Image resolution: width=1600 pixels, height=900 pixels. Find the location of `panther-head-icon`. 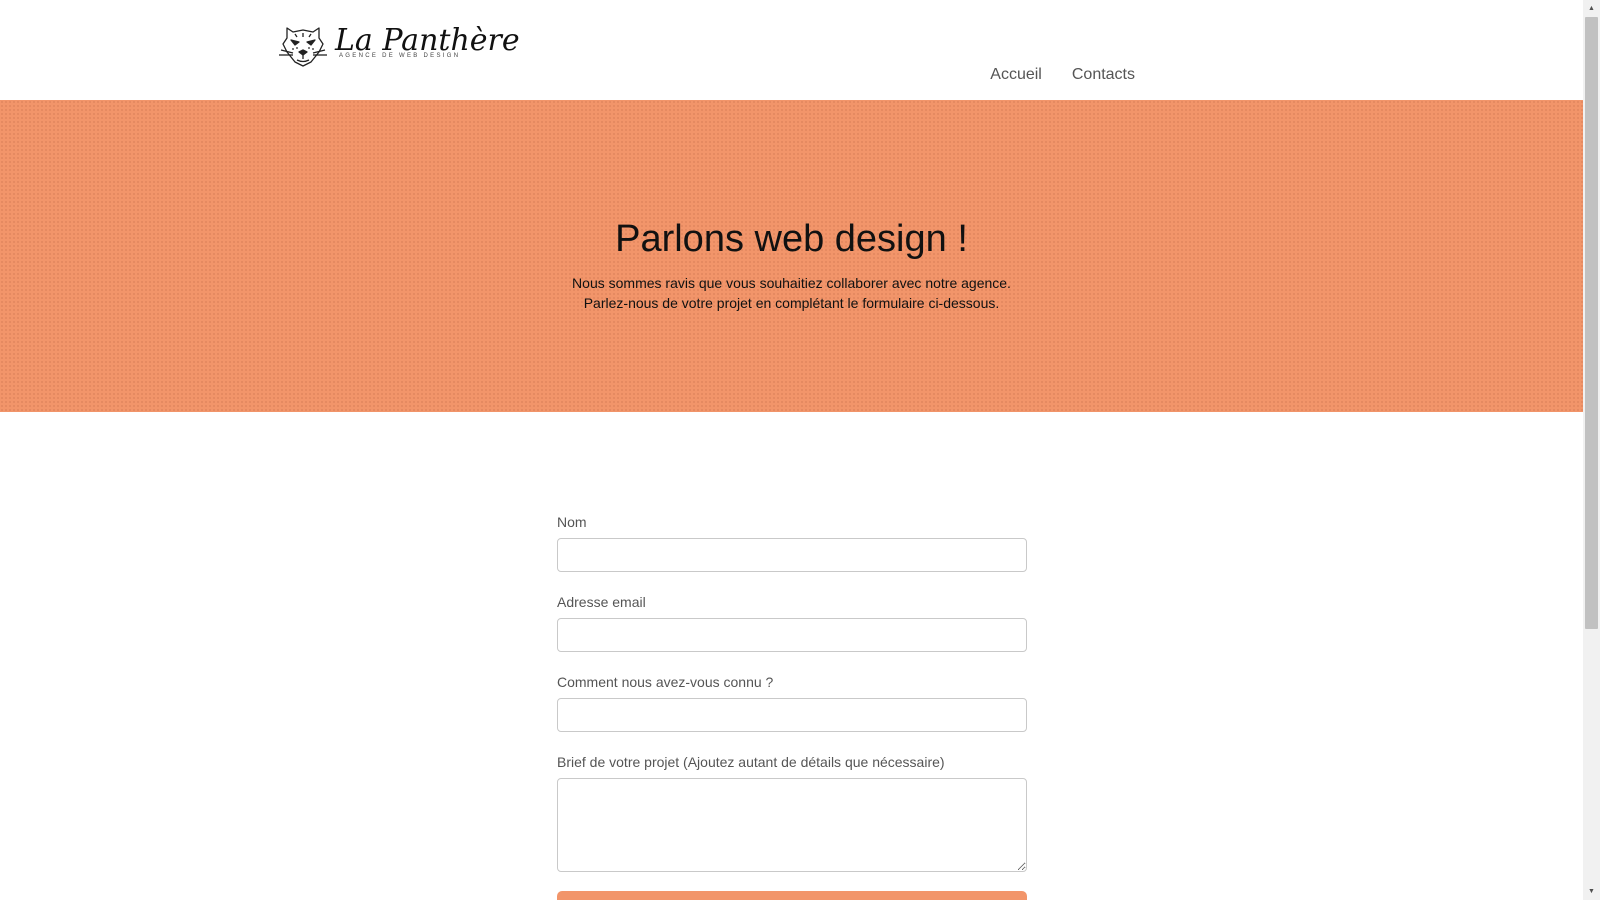

panther-head-icon is located at coordinates (303, 47).